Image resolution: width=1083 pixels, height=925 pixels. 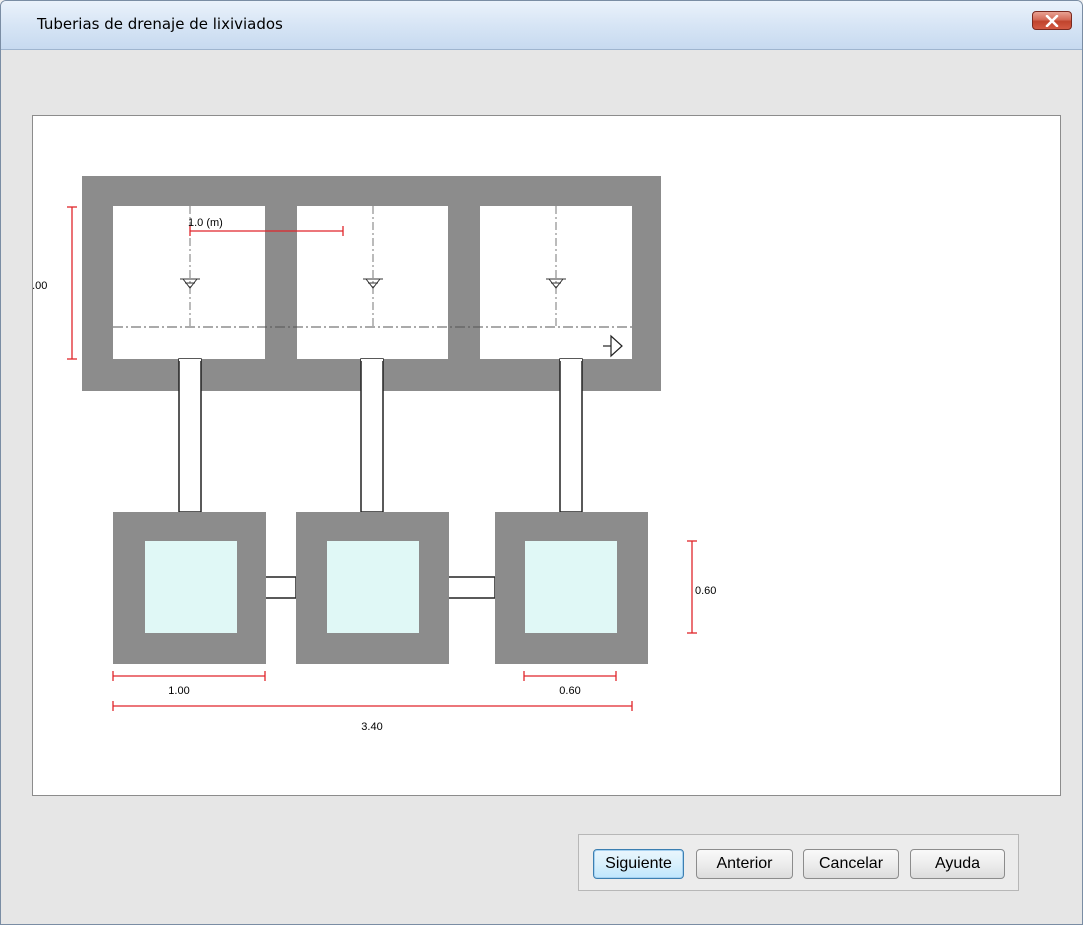 I want to click on close-button, so click(x=1052, y=20).